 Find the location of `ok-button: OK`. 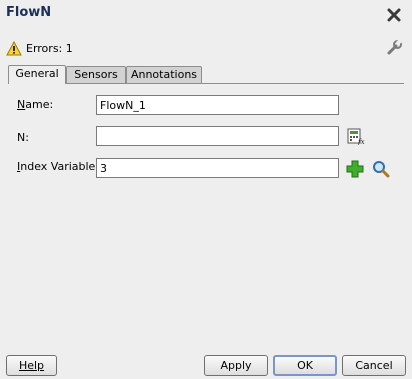

ok-button: OK is located at coordinates (305, 365).